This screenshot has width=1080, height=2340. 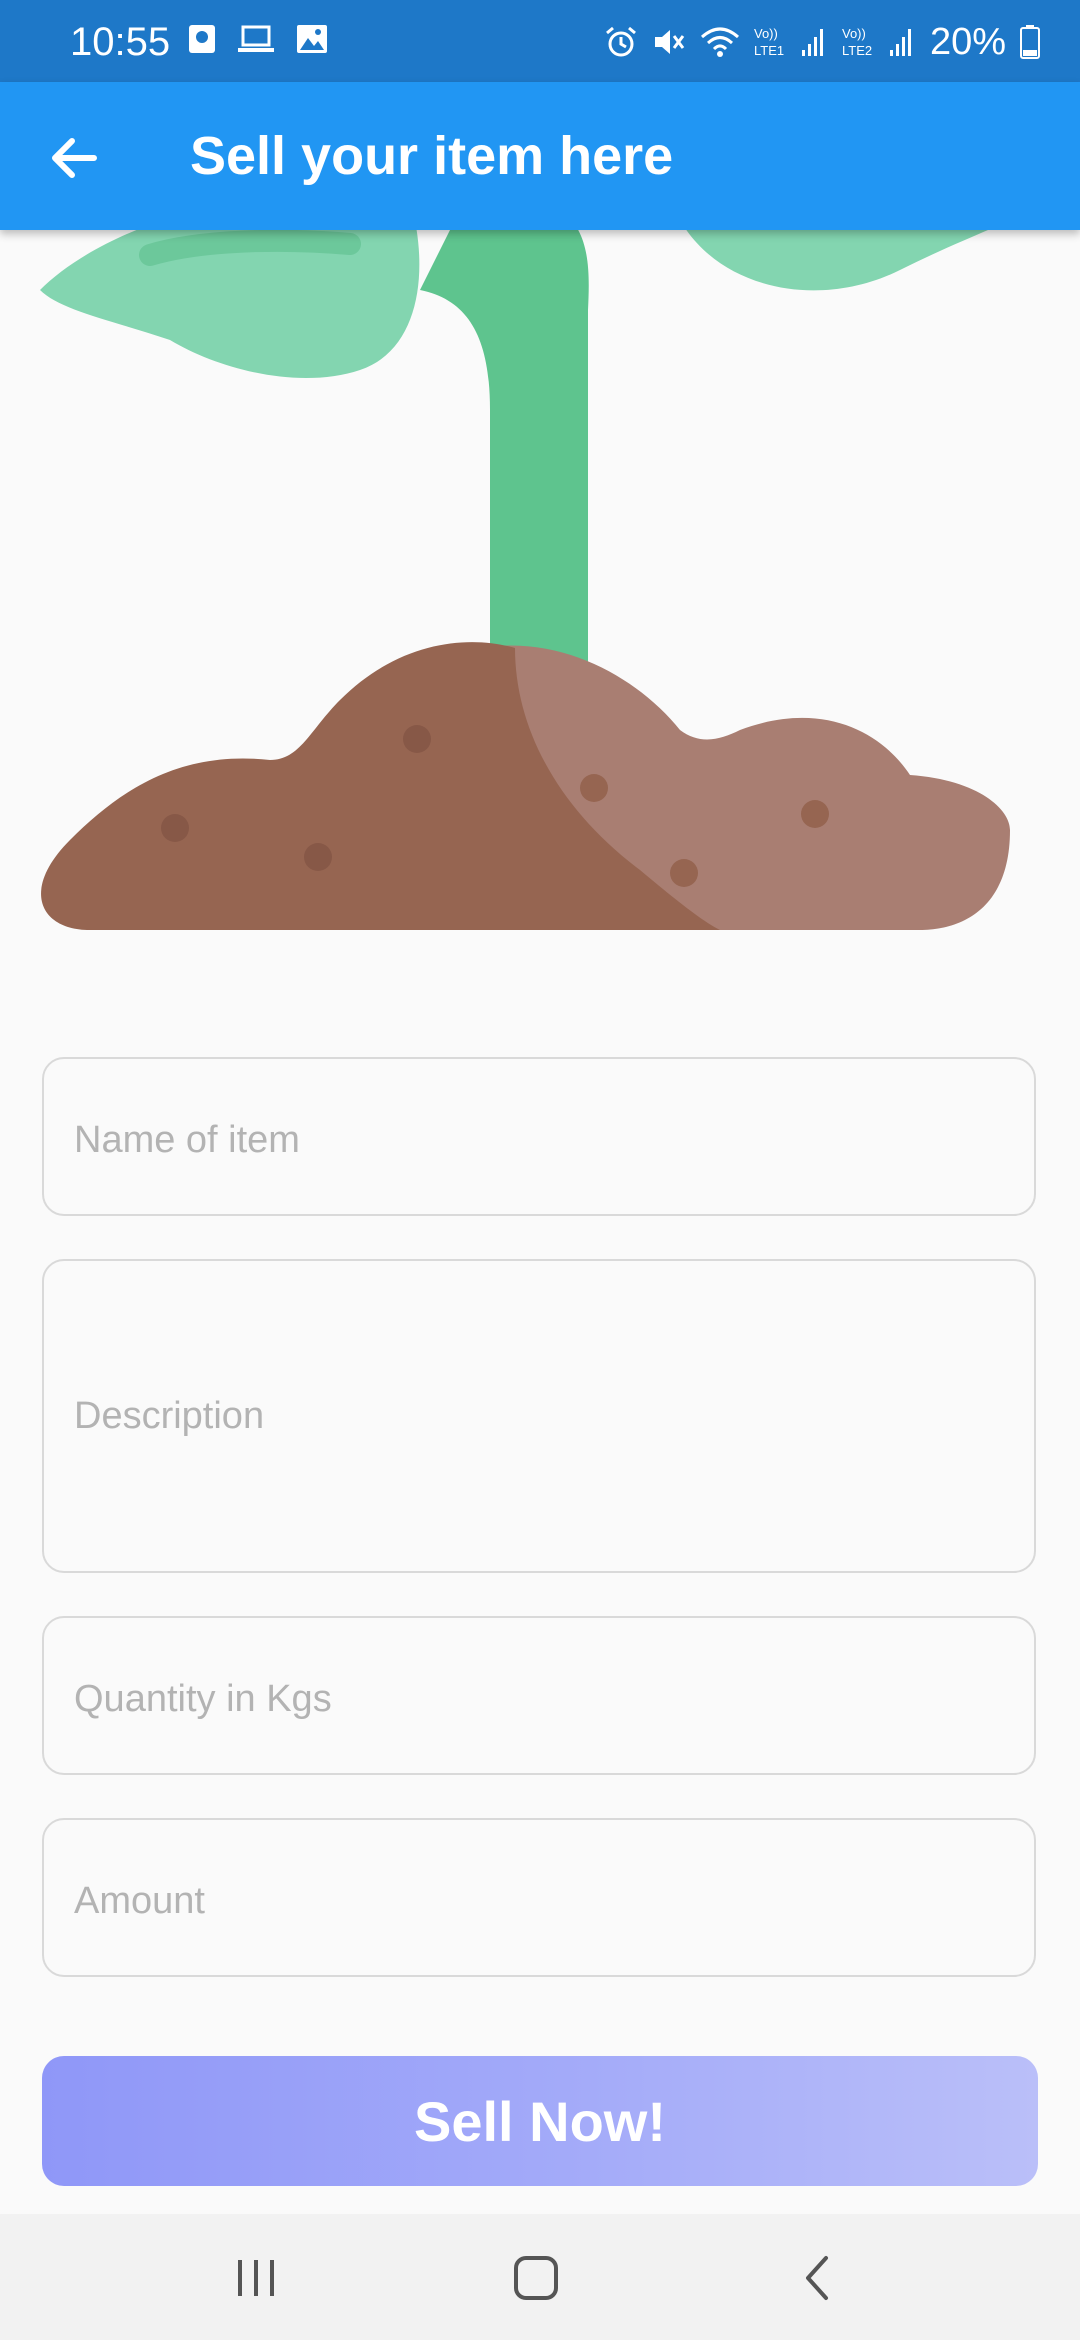 I want to click on navigation-bar, so click(x=540, y=2277).